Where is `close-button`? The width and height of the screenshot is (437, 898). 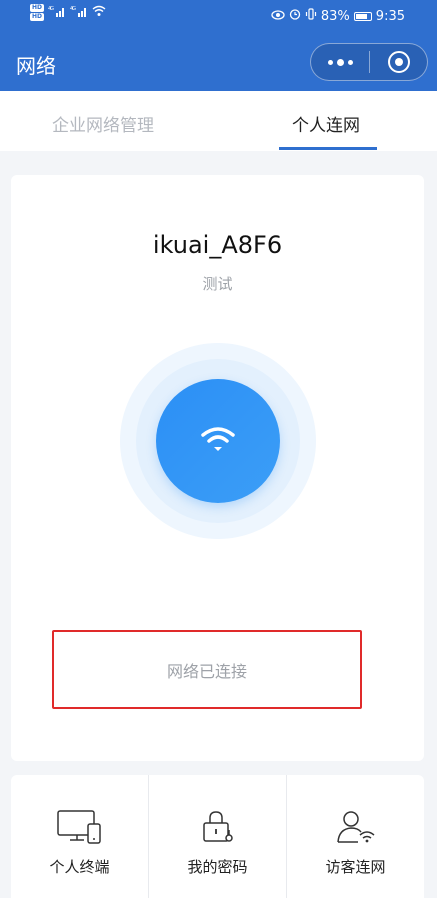
close-button is located at coordinates (398, 62).